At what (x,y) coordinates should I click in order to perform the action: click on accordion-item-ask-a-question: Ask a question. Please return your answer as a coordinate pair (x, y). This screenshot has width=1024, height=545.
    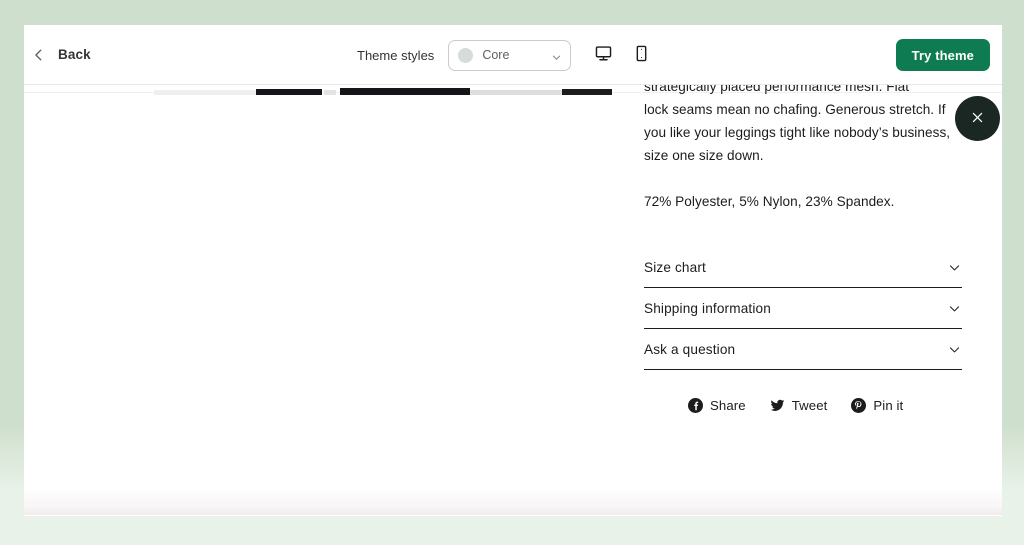
    Looking at the image, I should click on (803, 349).